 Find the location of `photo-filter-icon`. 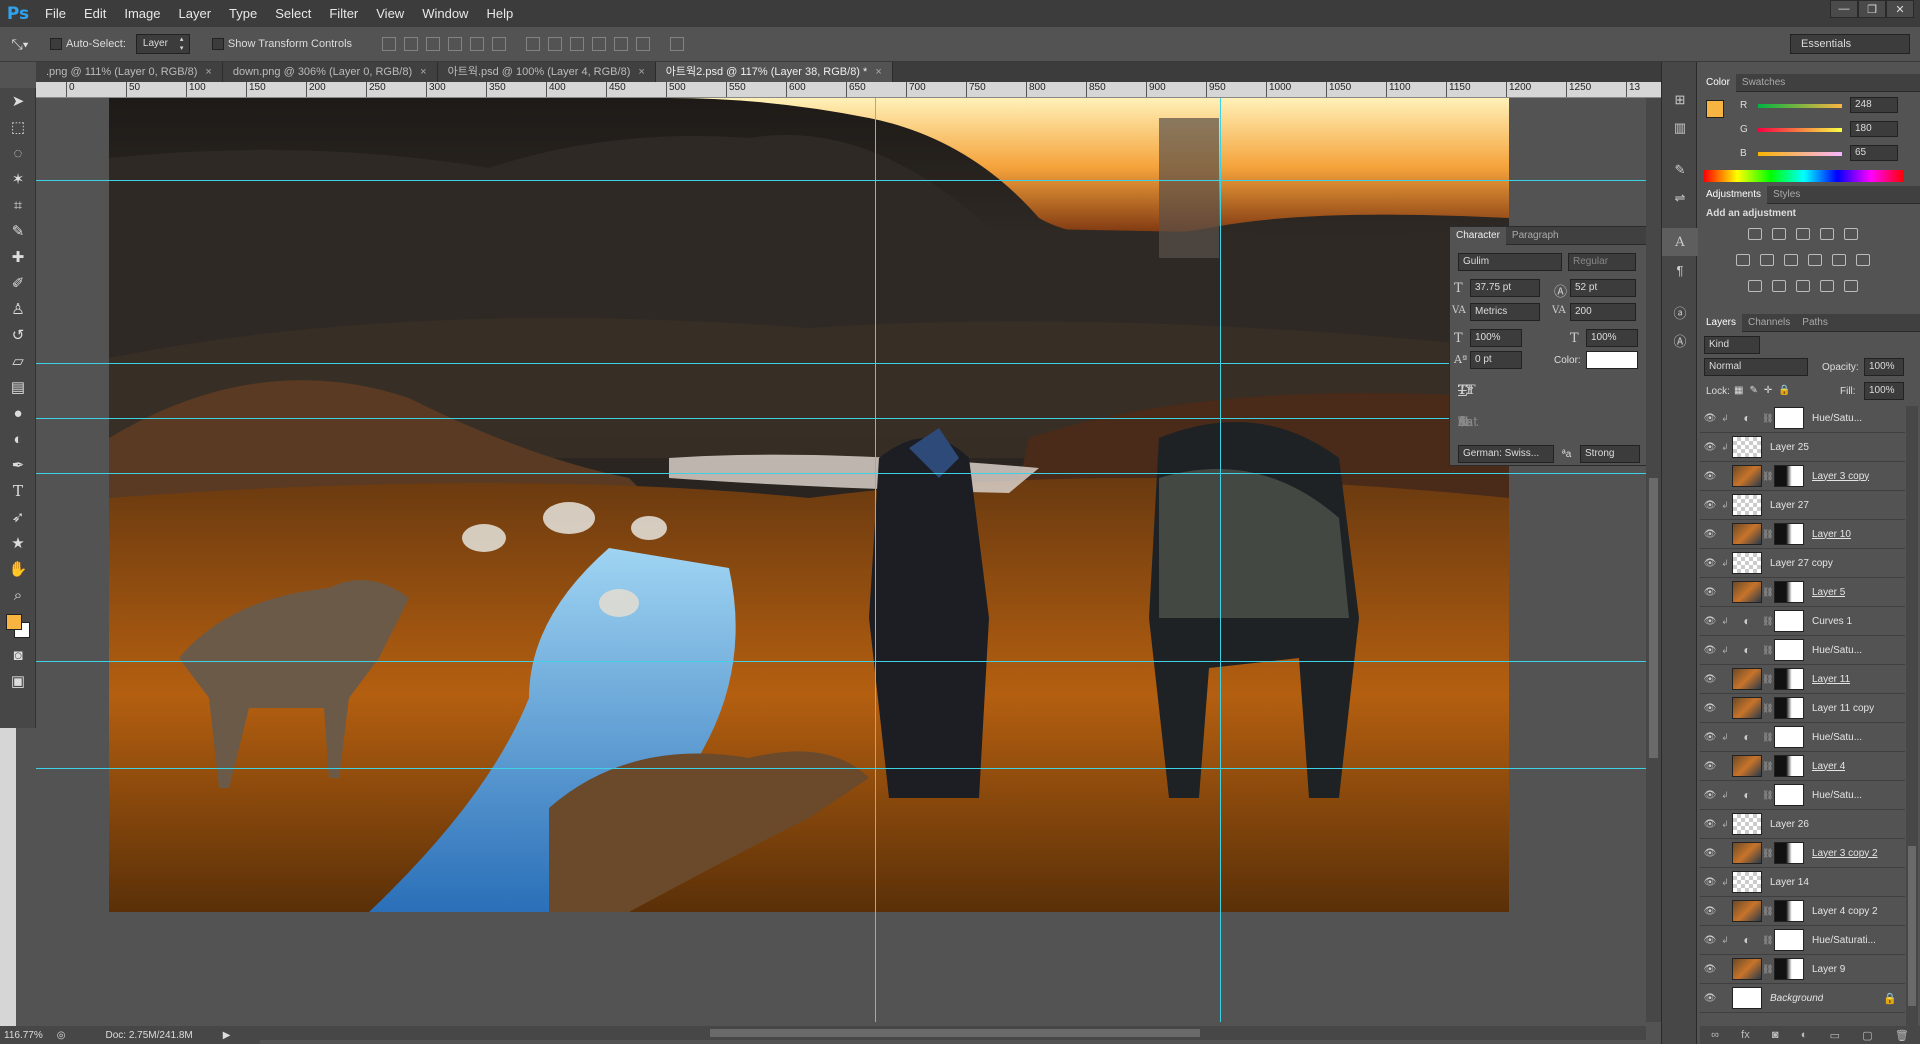

photo-filter-icon is located at coordinates (1815, 260).